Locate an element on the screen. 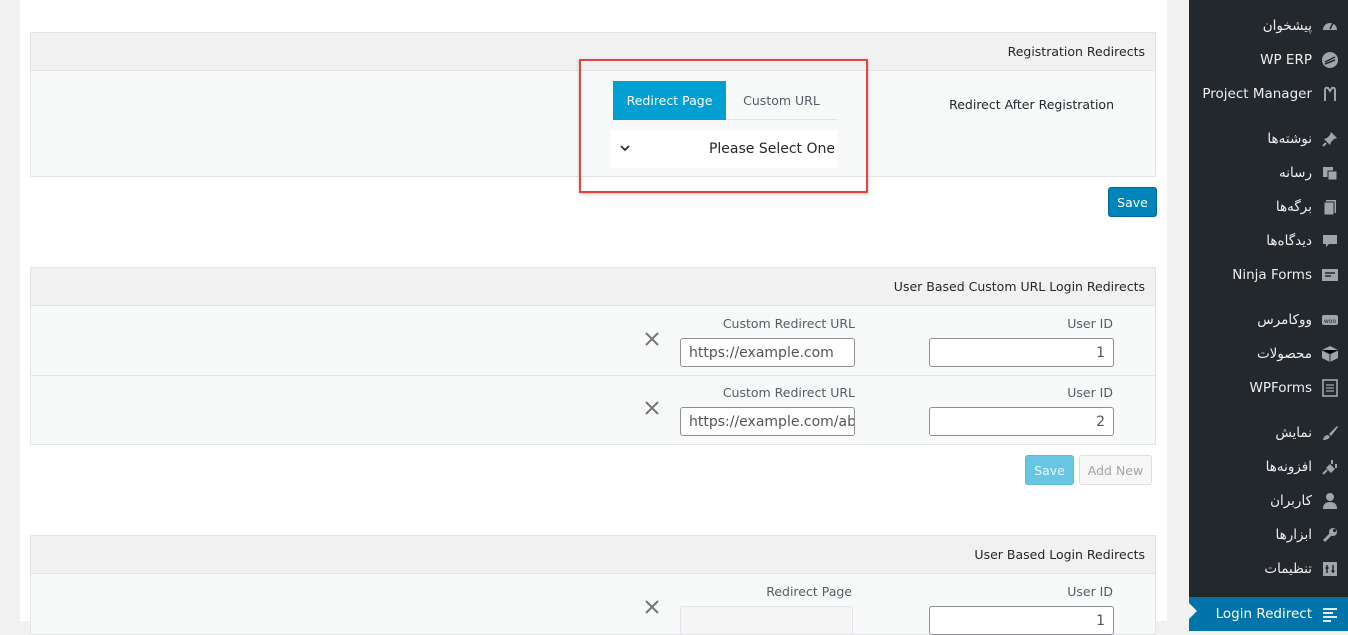 The image size is (1348, 635). wrench-icon is located at coordinates (1330, 535).